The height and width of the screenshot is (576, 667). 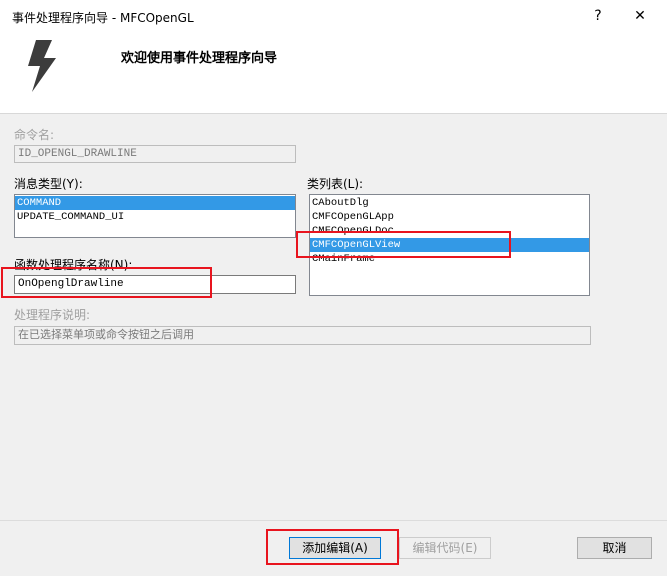 I want to click on highlight-box-class, so click(x=403, y=244).